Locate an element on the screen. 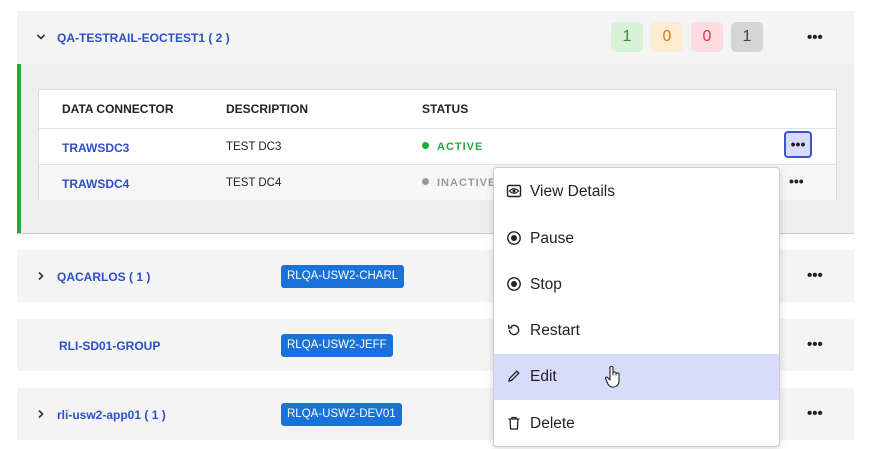 The image size is (870, 449). group-name: RLI-SD01-GROUP is located at coordinates (109, 346).